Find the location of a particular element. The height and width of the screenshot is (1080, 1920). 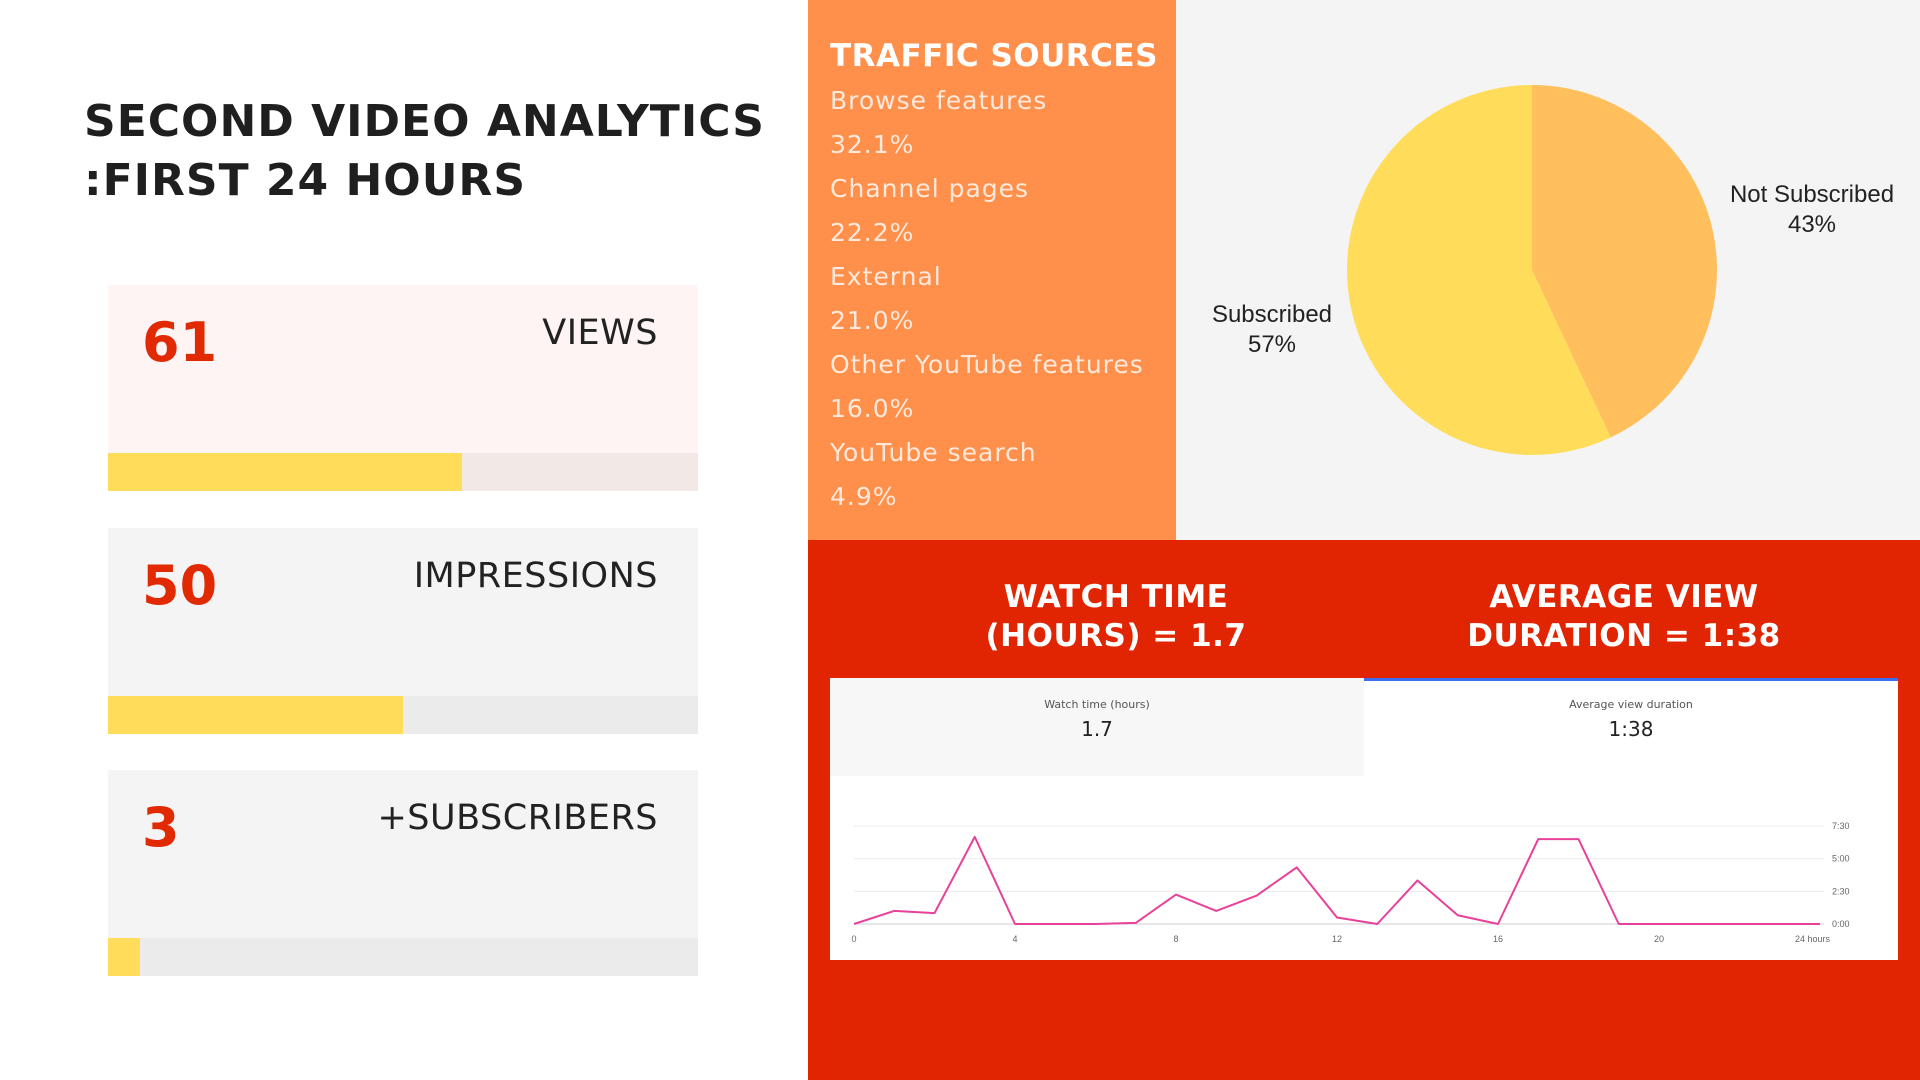

impressions-card: 50 IMPRESSIONS is located at coordinates (403, 631).